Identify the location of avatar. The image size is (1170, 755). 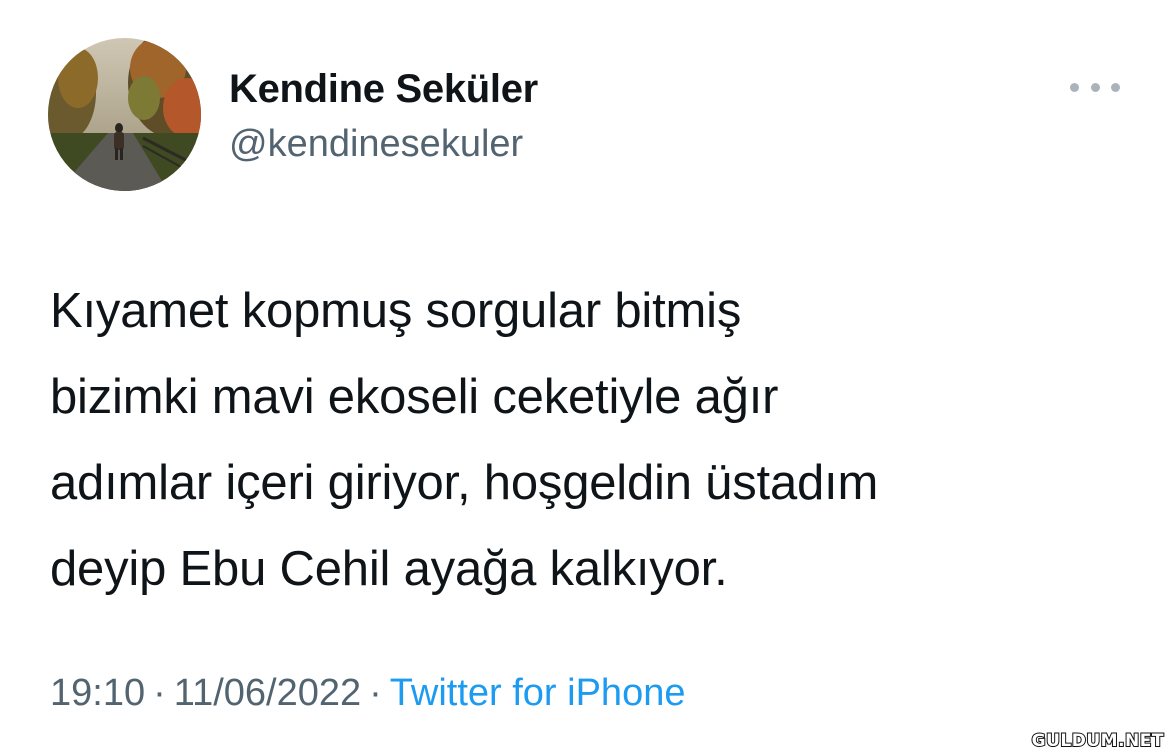
(124, 114).